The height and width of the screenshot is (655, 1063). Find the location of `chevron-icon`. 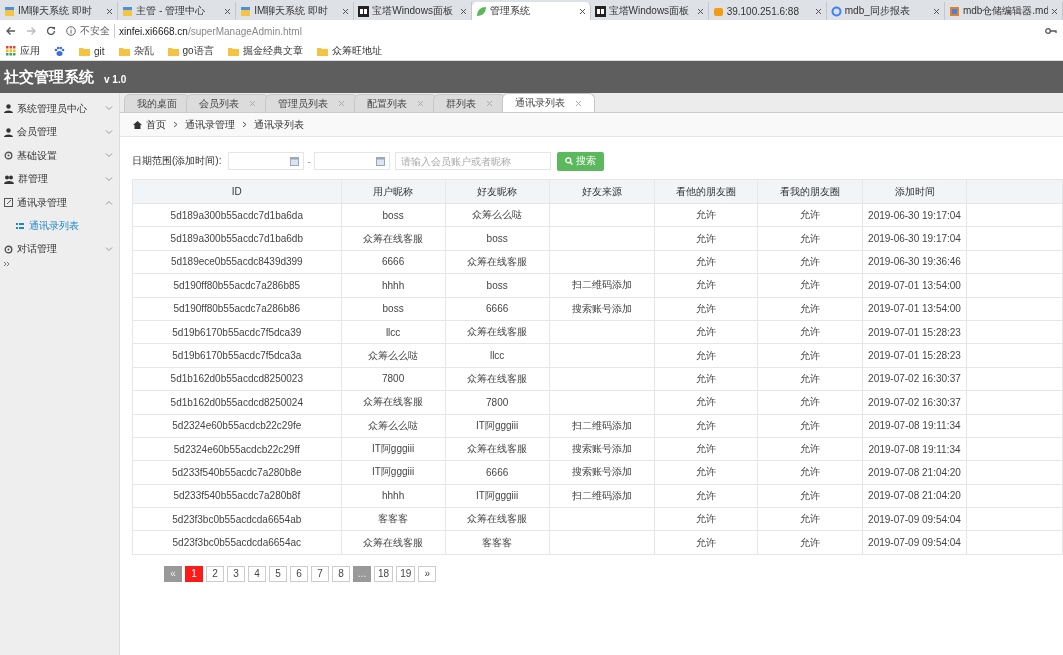

chevron-icon is located at coordinates (244, 124).